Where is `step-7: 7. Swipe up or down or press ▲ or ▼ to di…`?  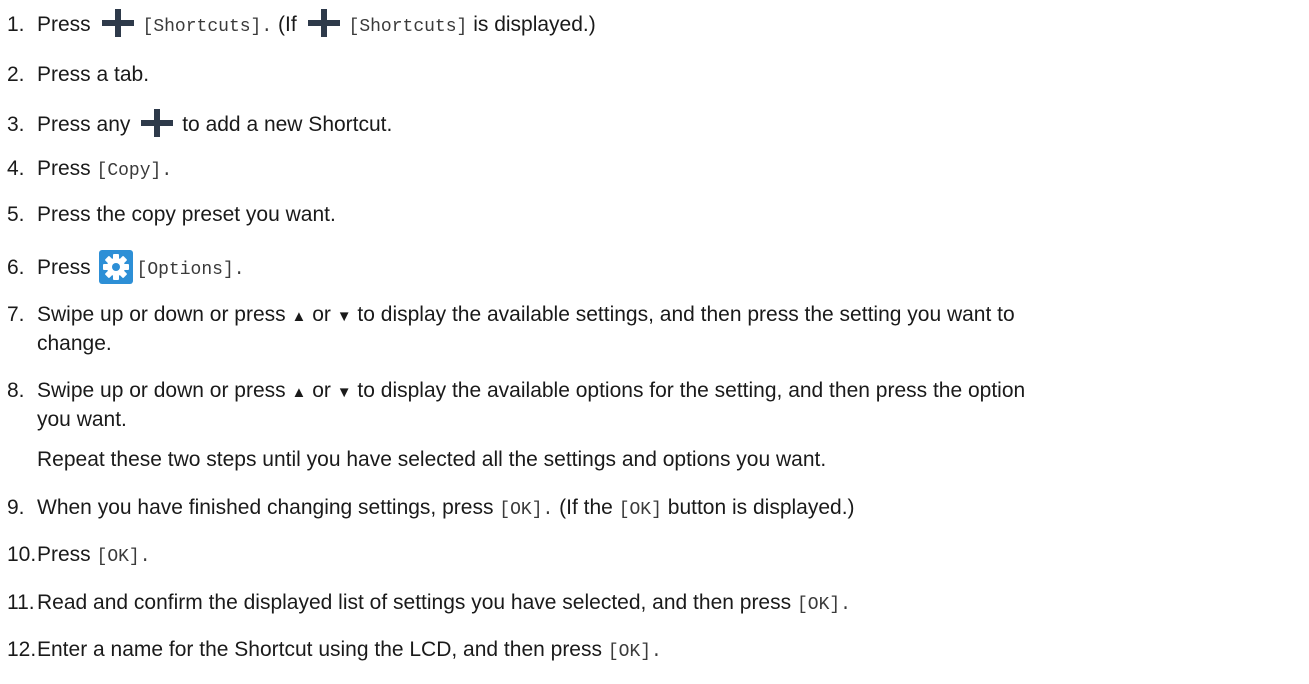 step-7: 7. Swipe up or down or press ▲ or ▼ to di… is located at coordinates (511, 329).